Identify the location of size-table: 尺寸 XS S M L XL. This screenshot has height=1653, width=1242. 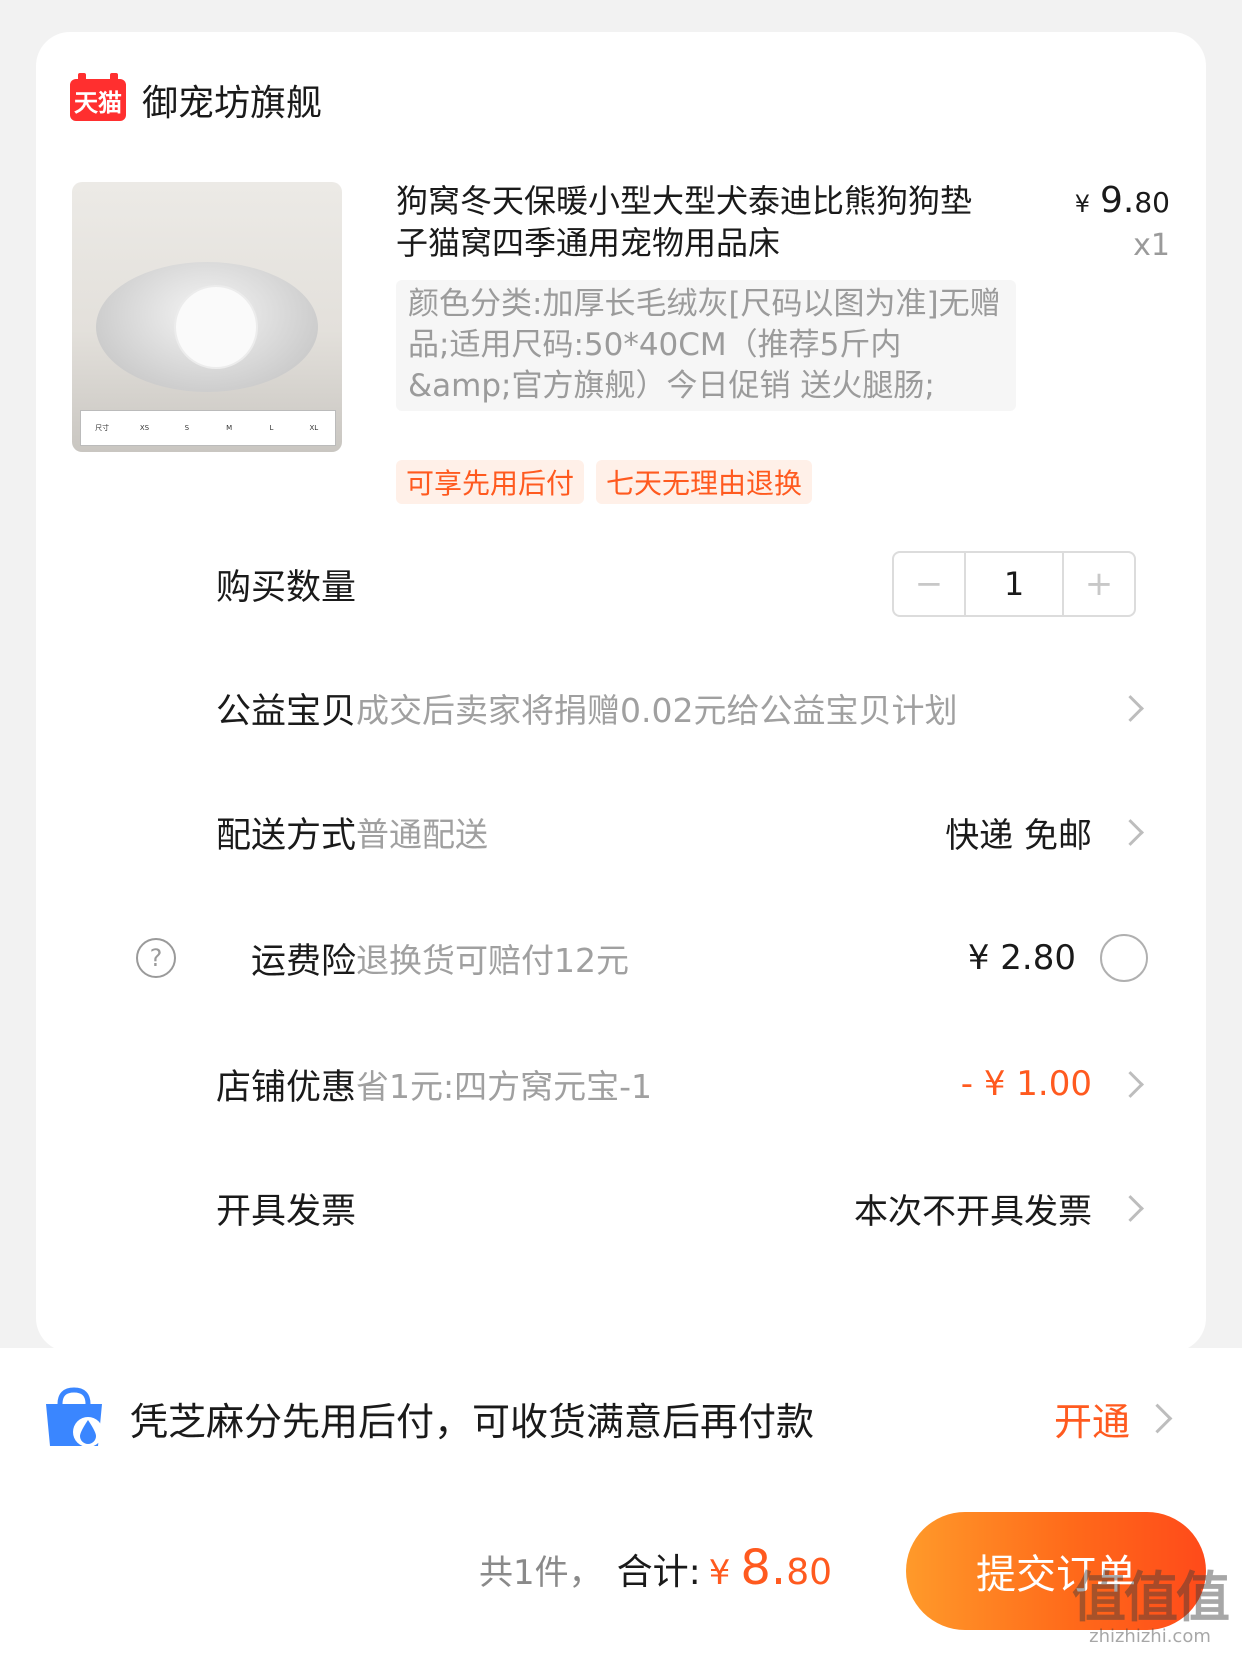
(208, 428).